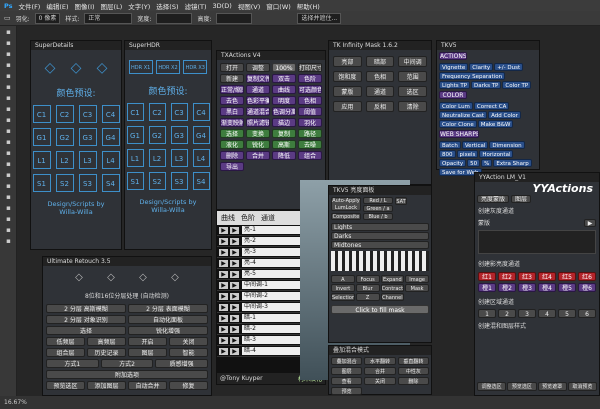 The width and height of the screenshot is (600, 409). What do you see at coordinates (343, 288) in the screenshot?
I see `lumlock-tool-button: Invert` at bounding box center [343, 288].